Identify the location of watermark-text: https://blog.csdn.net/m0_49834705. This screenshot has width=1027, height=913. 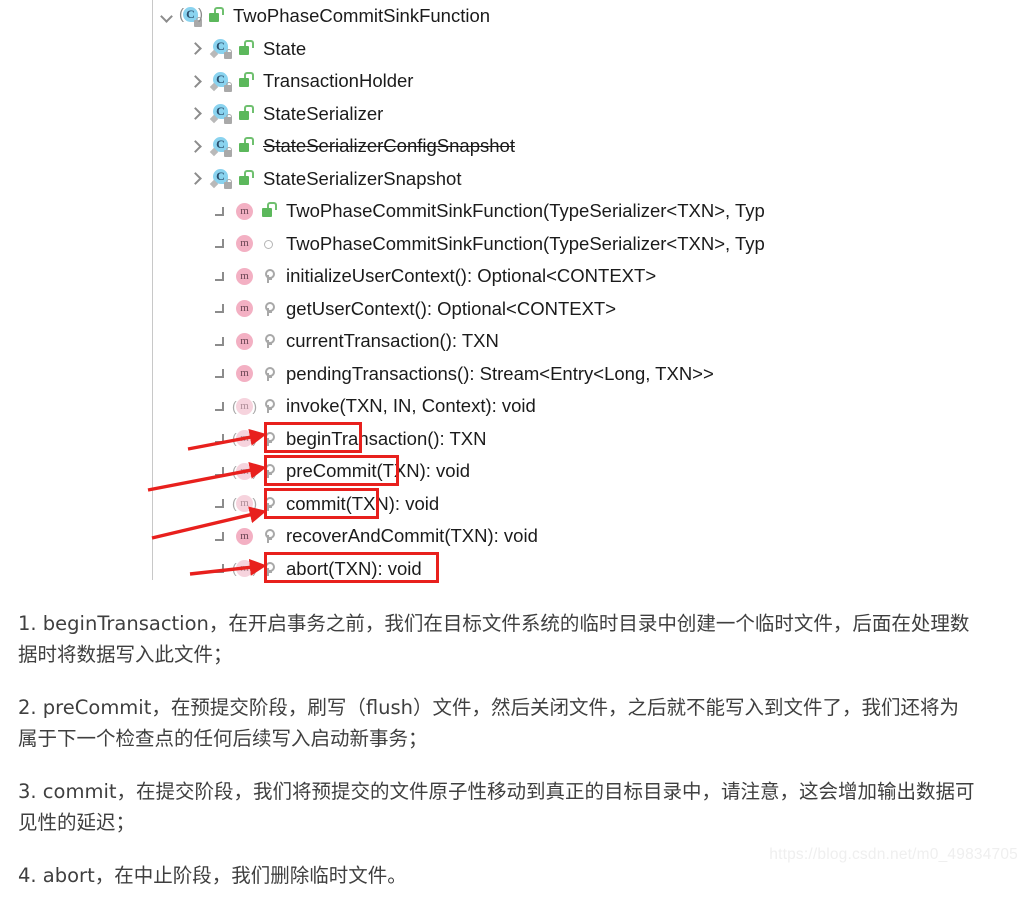
(893, 854).